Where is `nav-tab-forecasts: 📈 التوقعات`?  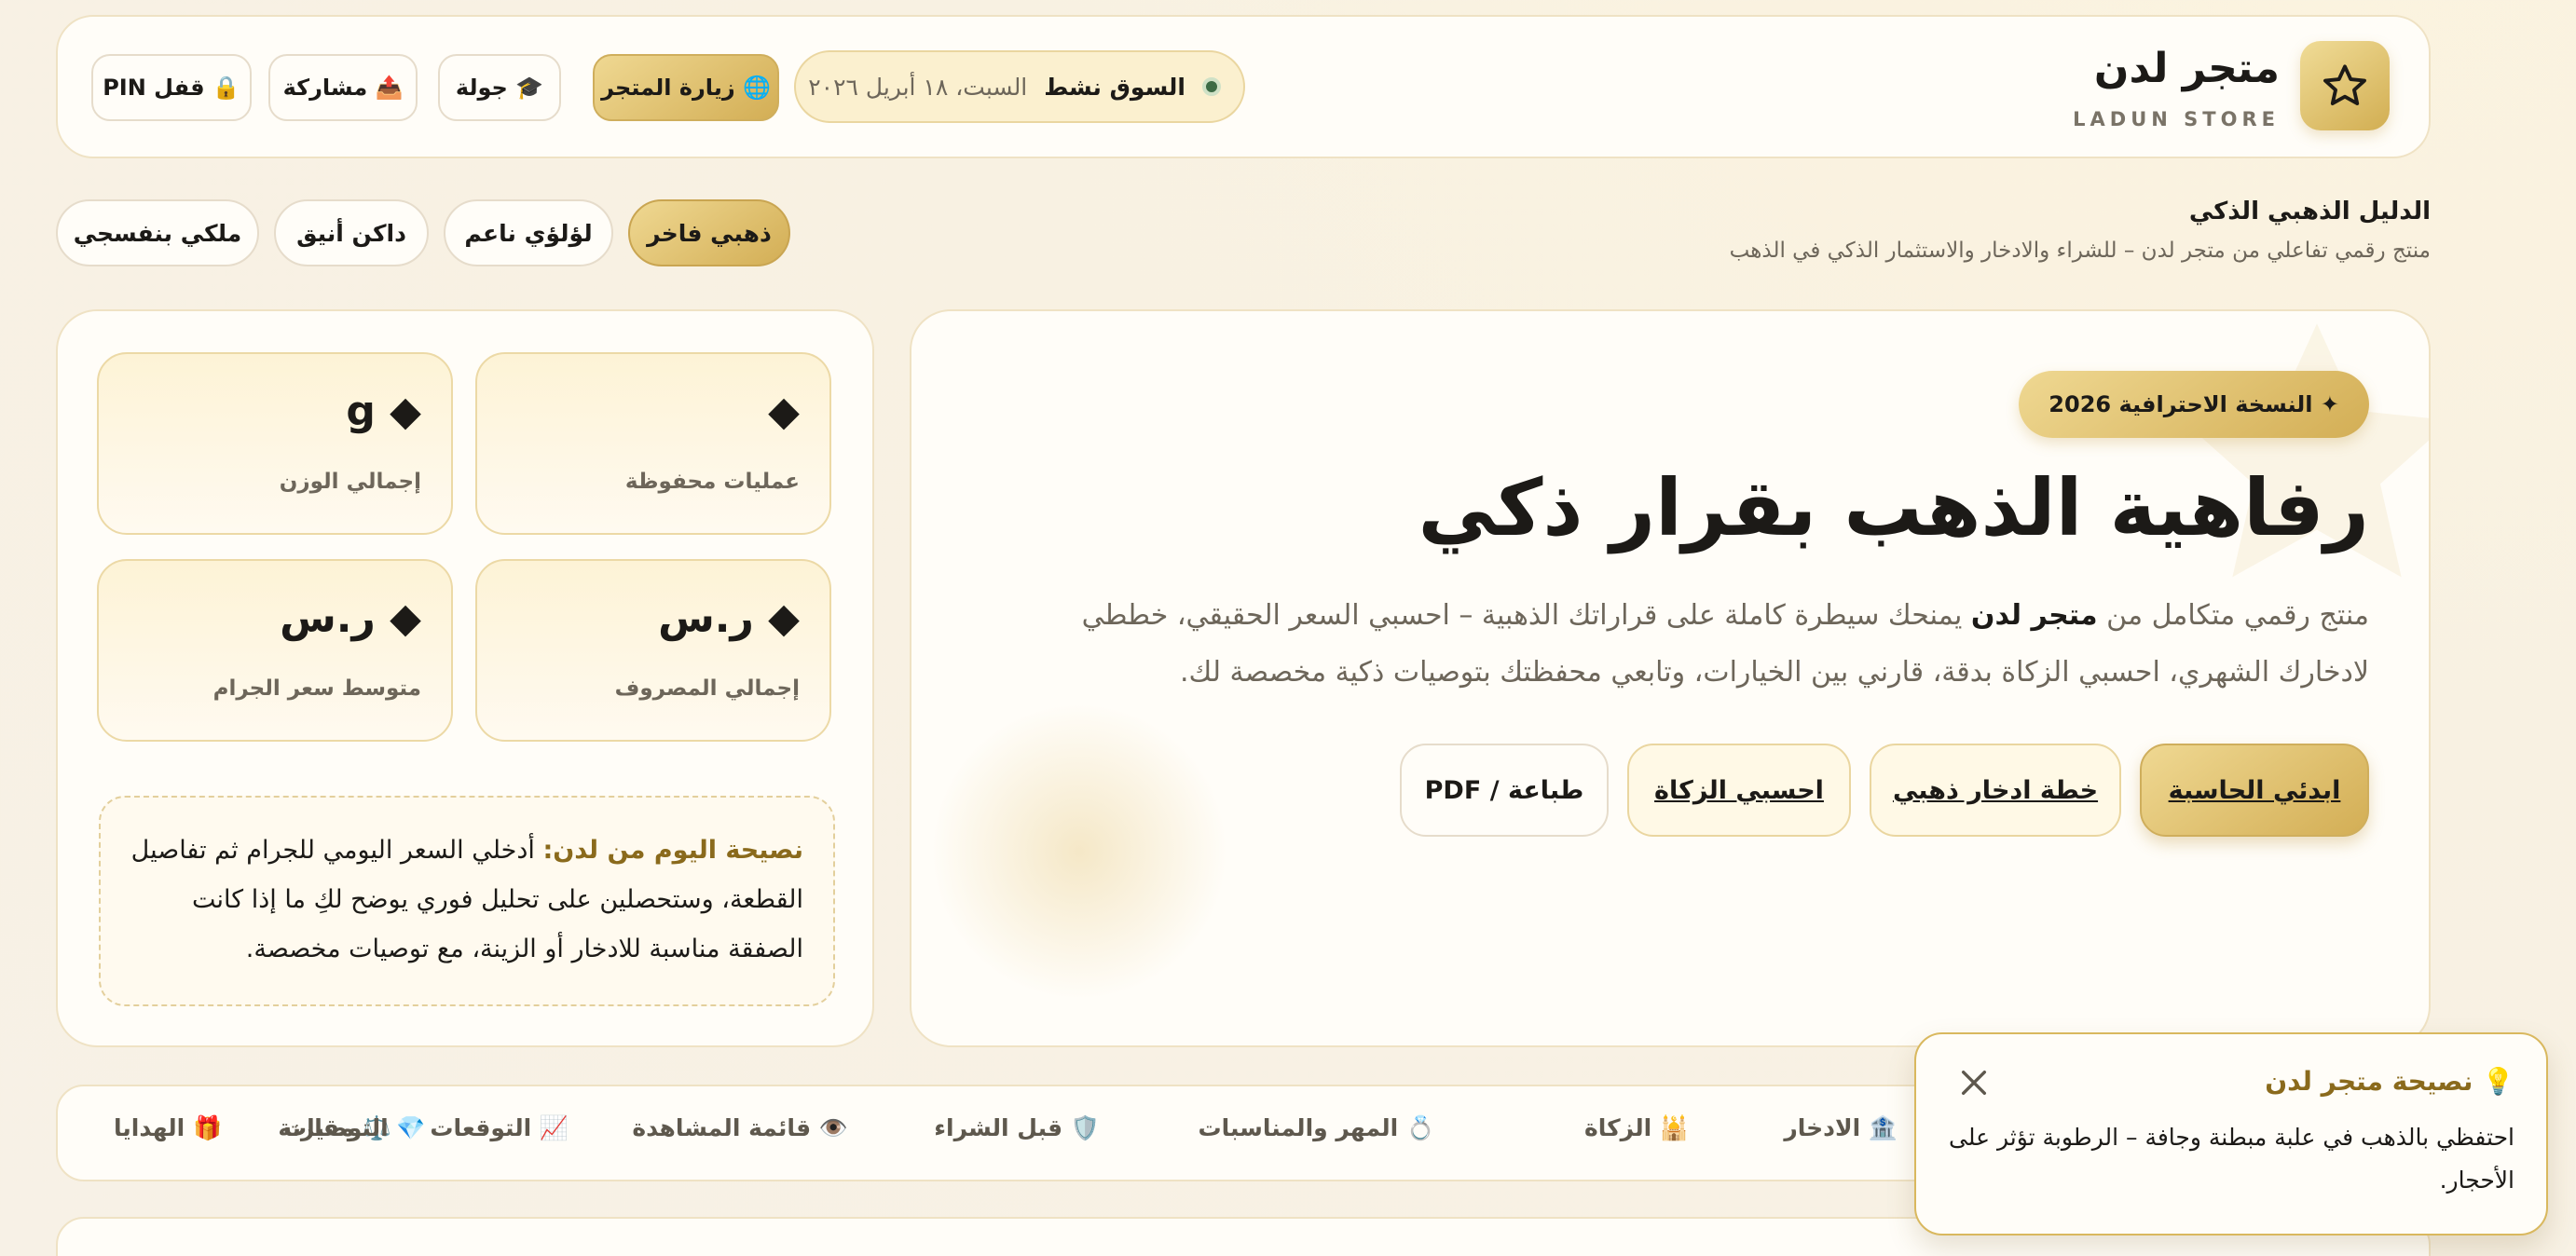
nav-tab-forecasts: 📈 التوقعات is located at coordinates (499, 1128).